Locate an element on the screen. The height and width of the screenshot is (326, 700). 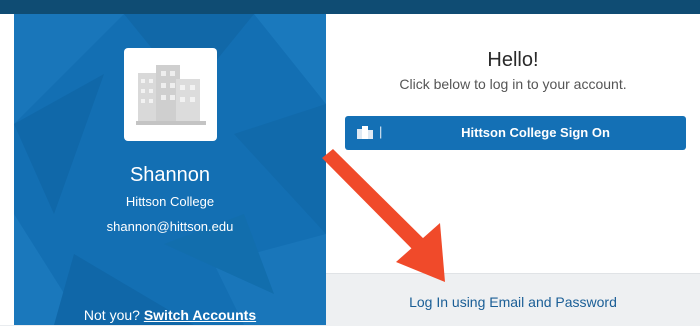
user-college: Hittson College is located at coordinates (170, 201).